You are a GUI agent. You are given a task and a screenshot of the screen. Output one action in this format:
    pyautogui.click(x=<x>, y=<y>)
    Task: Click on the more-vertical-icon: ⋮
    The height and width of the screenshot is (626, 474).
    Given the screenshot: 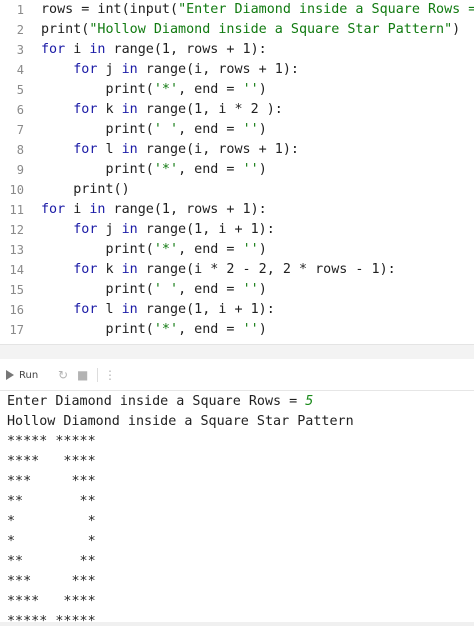 What is the action you would take?
    pyautogui.click(x=110, y=375)
    